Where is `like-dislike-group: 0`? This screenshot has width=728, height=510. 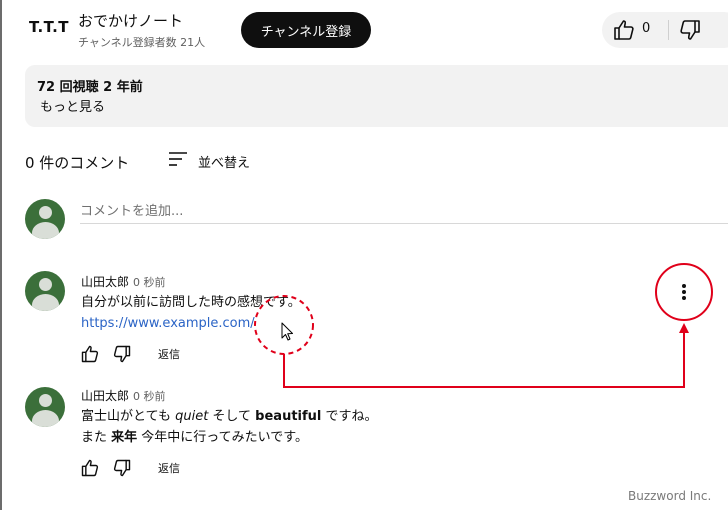
like-dislike-group: 0 is located at coordinates (665, 30).